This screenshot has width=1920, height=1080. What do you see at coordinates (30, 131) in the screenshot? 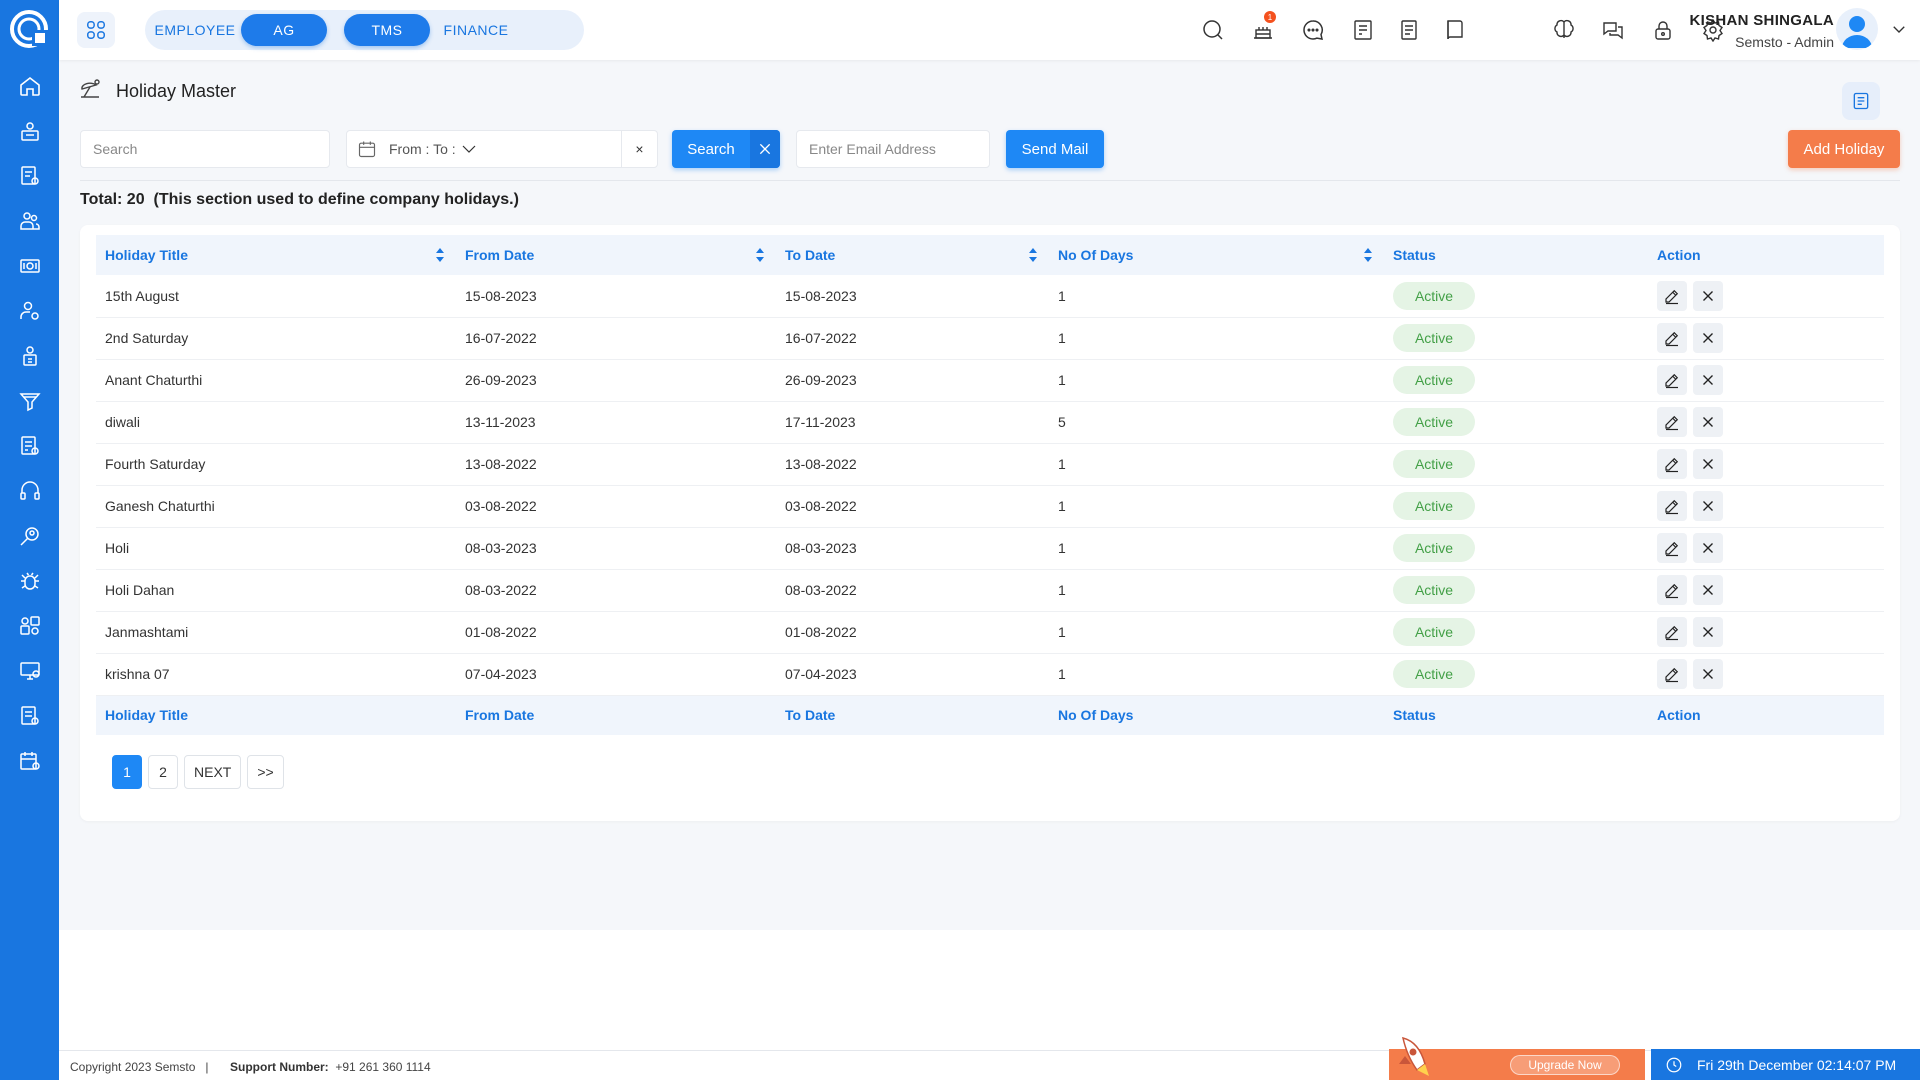
I see `employee-tasks-icon` at bounding box center [30, 131].